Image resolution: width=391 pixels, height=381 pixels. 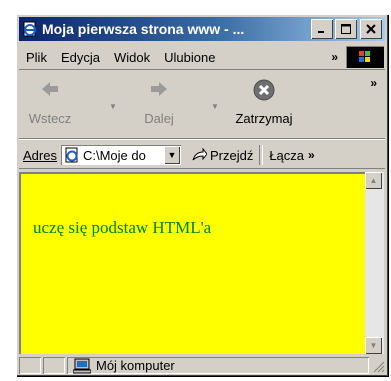 I want to click on scroll-up-arrow-icon: ▲, so click(x=373, y=180).